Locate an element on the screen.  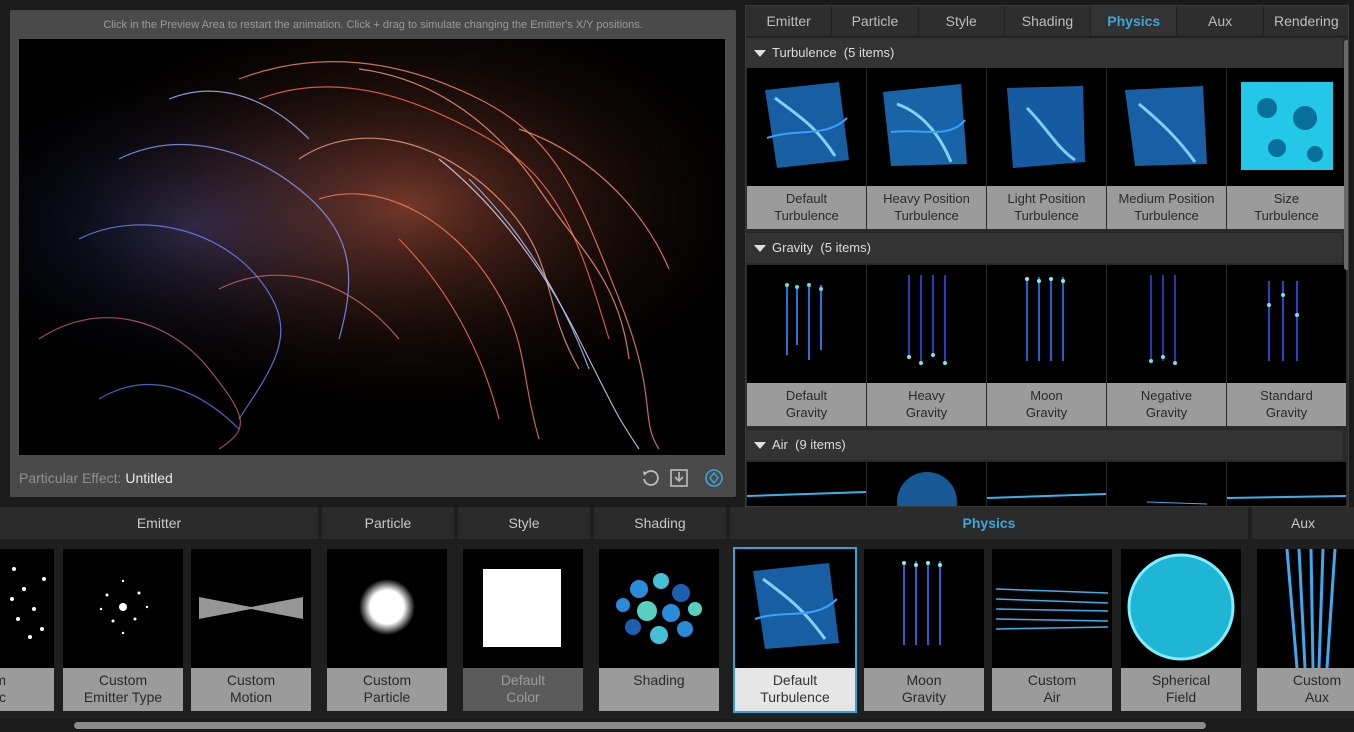
preset-slot-shading: Shading is located at coordinates (659, 630).